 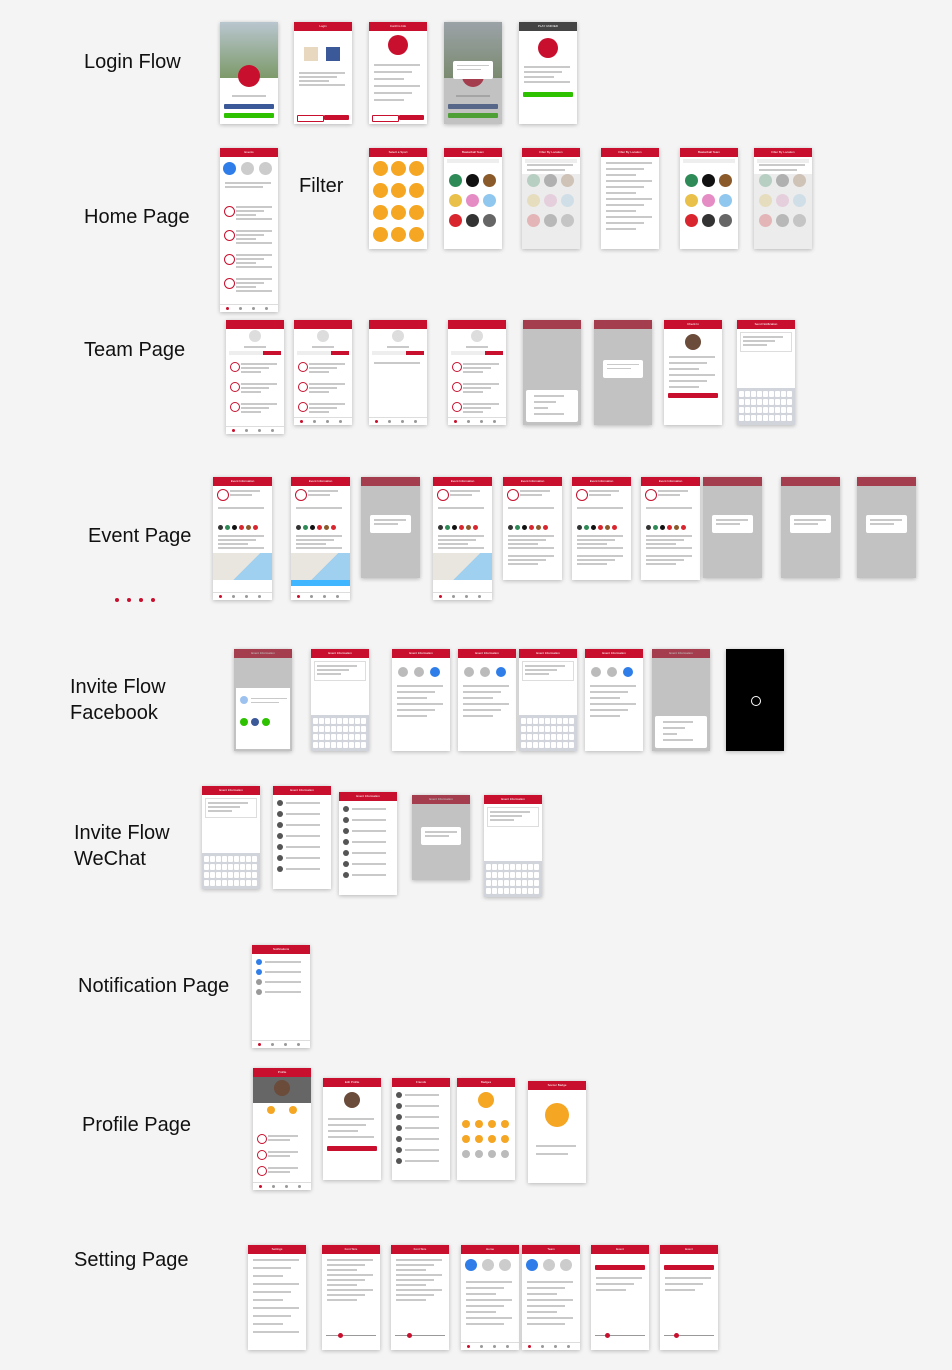 What do you see at coordinates (249, 152) in the screenshot?
I see `nav-header: Events` at bounding box center [249, 152].